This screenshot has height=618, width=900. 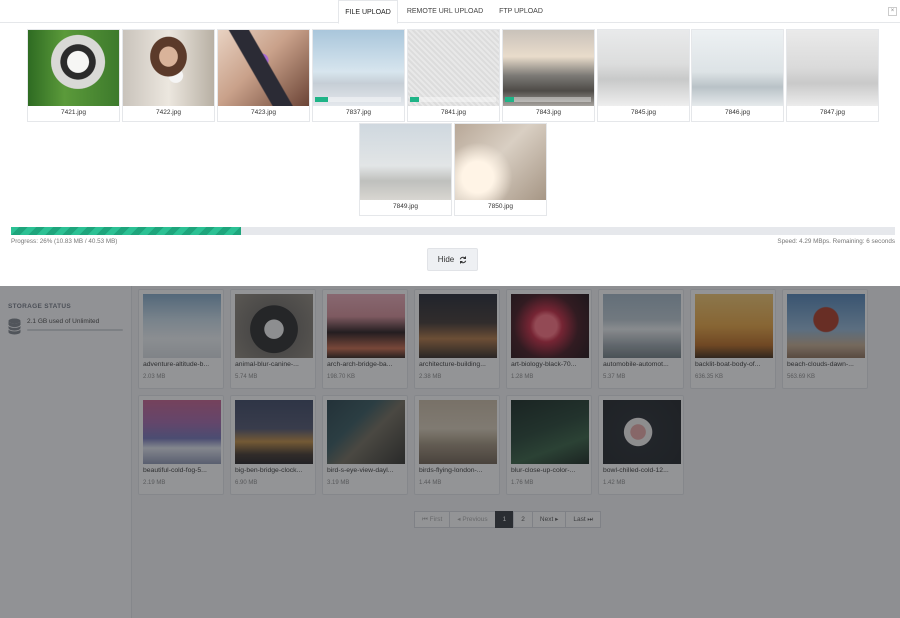 I want to click on upload-filename: 7421.jpg, so click(x=73, y=112).